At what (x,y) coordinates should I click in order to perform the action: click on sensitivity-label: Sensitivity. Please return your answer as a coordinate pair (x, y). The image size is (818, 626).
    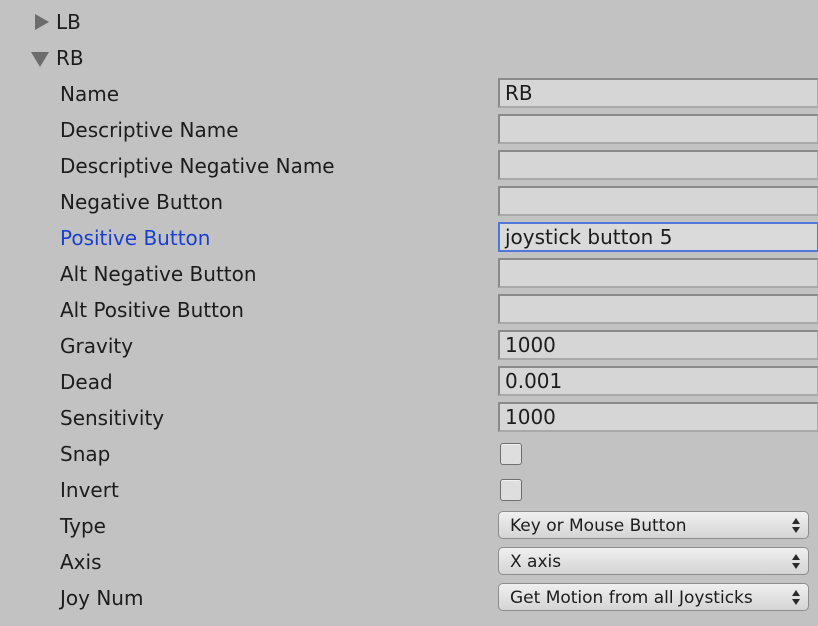
    Looking at the image, I should click on (112, 418).